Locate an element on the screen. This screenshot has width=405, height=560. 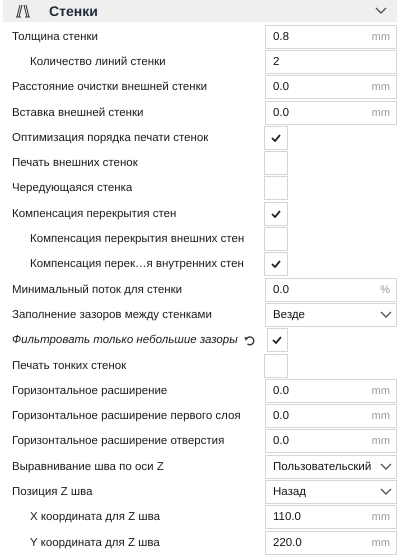
setting-label: Компенсация перекрытия внешних стен is located at coordinates (138, 239).